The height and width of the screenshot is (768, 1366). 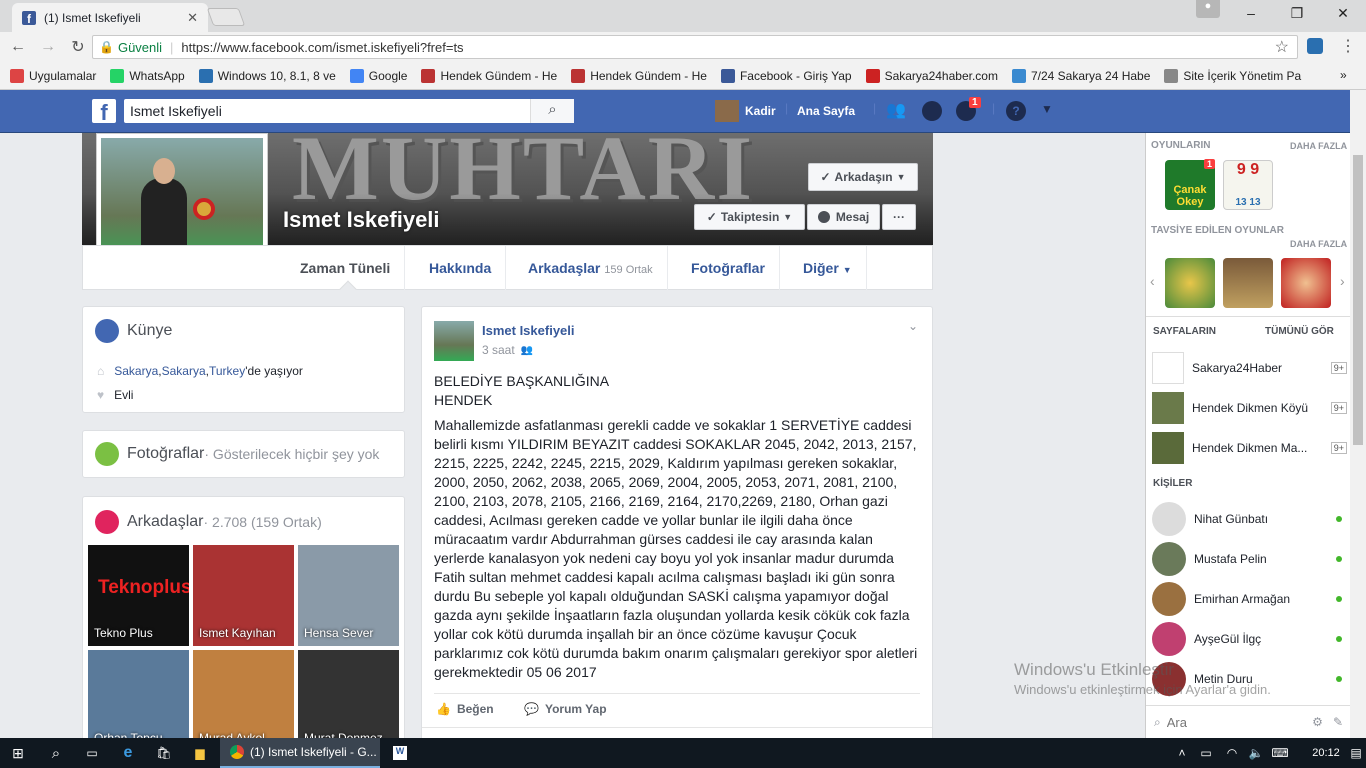 I want to click on location-link-1: Sakarya, so click(x=136, y=371).